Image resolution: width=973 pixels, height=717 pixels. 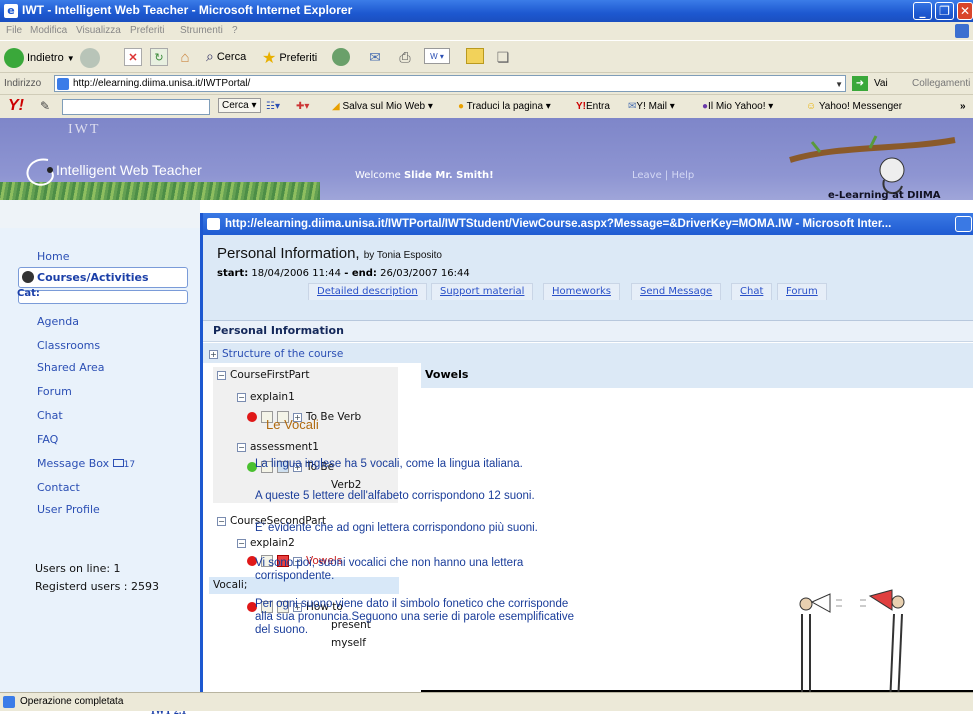 I want to click on leave-link: Leave, so click(x=647, y=175).